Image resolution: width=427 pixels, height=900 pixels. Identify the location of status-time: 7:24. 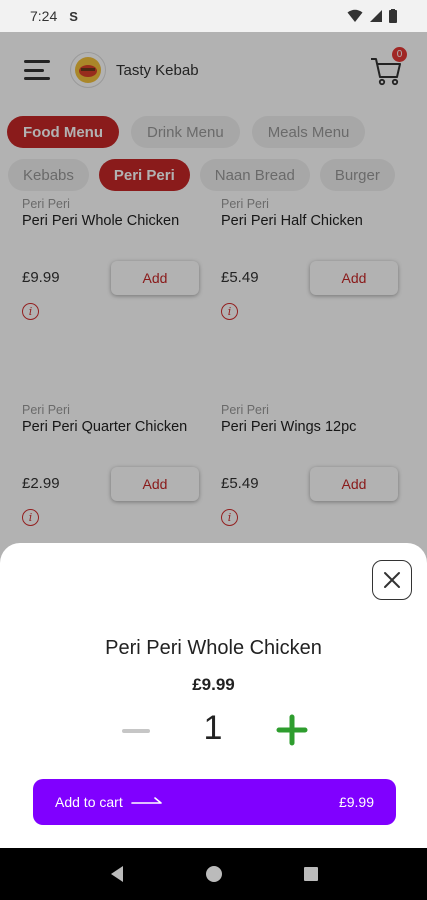
(44, 16).